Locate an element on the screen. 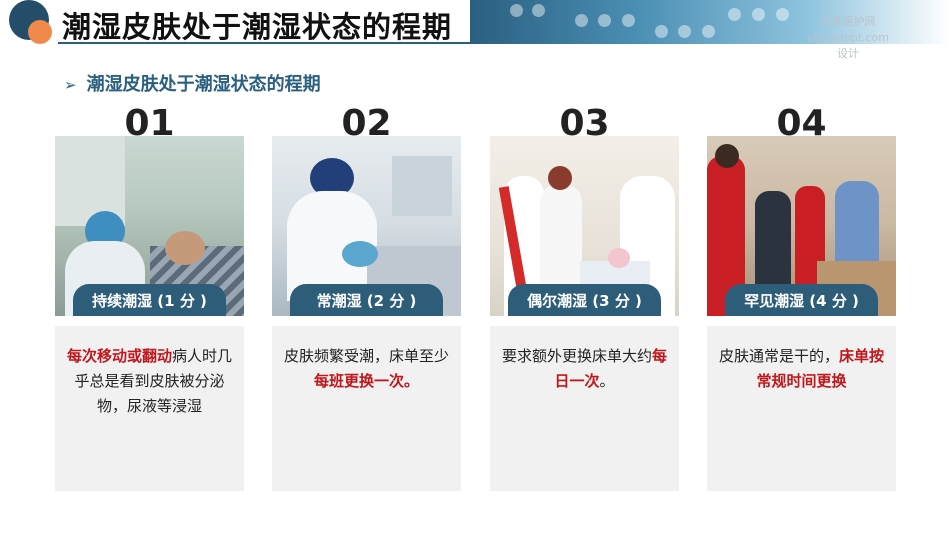  card-photo: 罕见潮湿 (4 分 ) is located at coordinates (801, 226).